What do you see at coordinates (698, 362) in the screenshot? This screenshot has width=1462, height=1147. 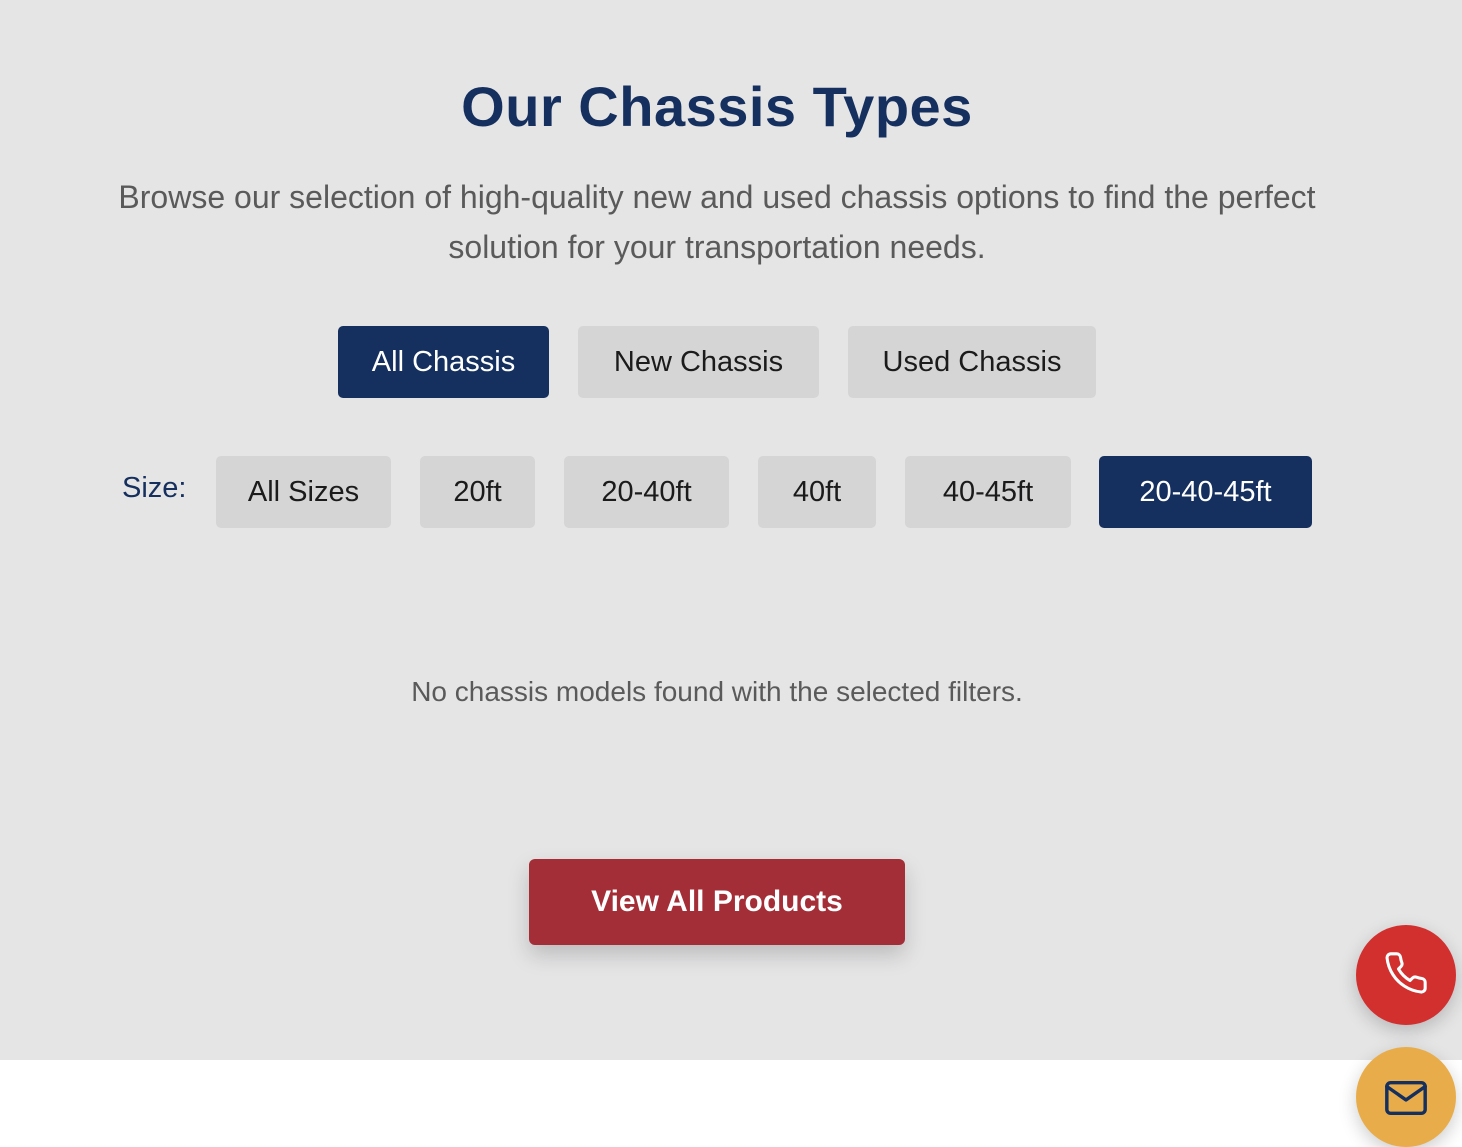 I see `filter-new-chassis-button: New Chassis` at bounding box center [698, 362].